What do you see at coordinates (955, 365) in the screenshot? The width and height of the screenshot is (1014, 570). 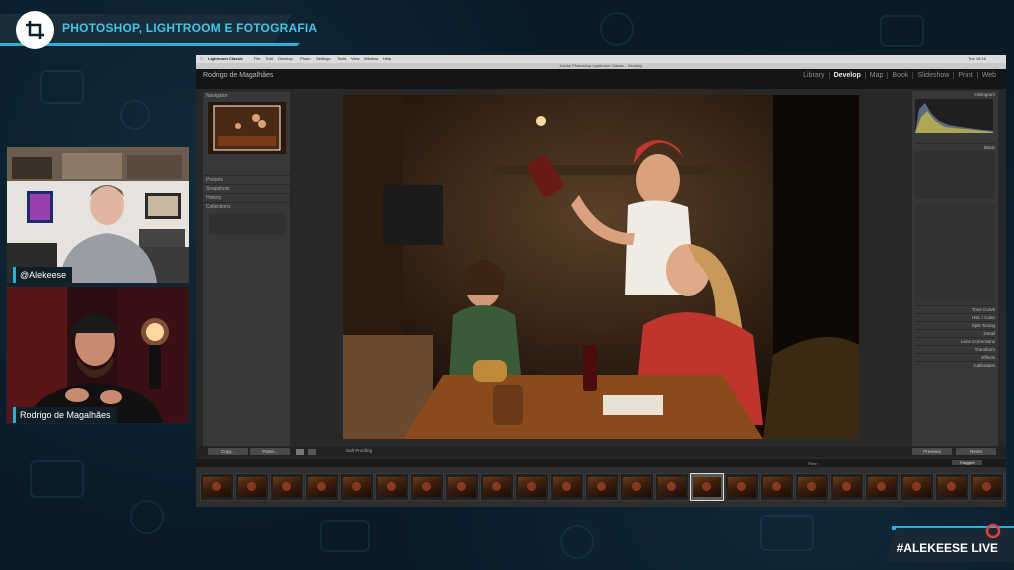 I see `panel-calibration: Calibration` at bounding box center [955, 365].